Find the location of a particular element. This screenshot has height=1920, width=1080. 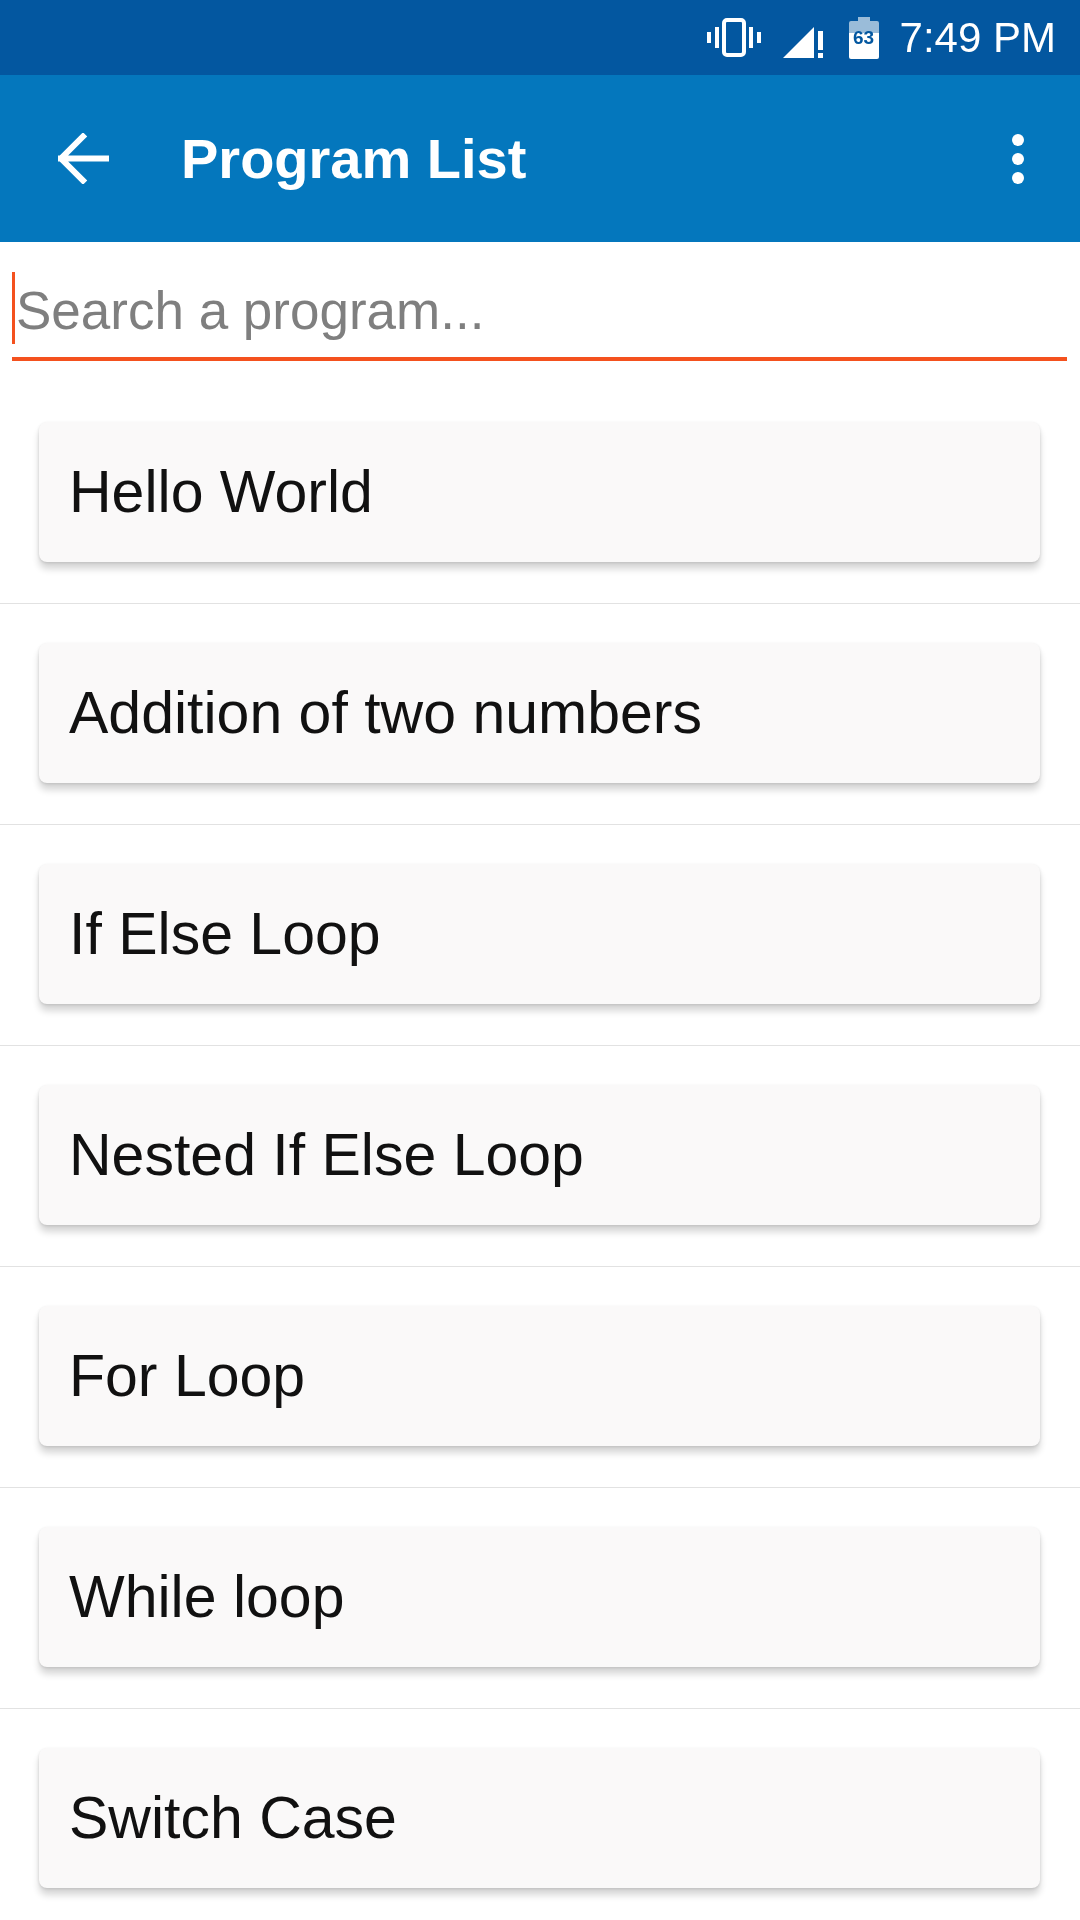

program-list-item: Switch Case is located at coordinates (539, 1818).